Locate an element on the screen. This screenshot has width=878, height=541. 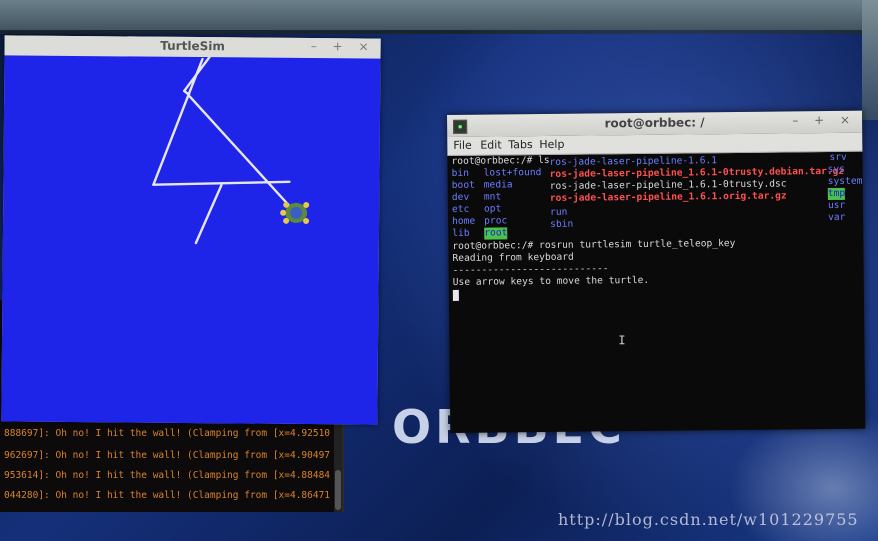
turtle-icon is located at coordinates (295, 213).